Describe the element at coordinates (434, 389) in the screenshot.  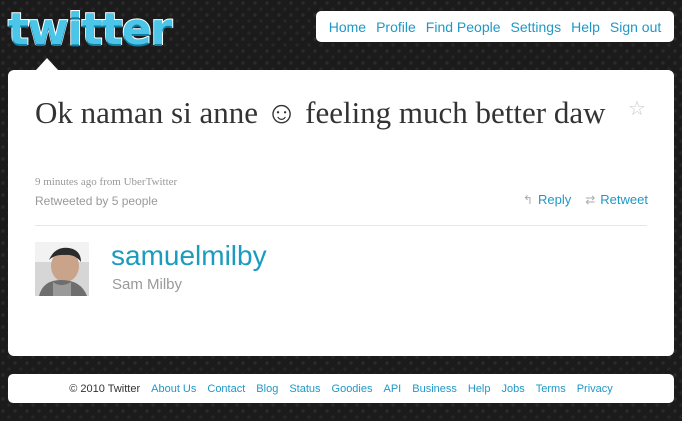
I see `footer-business: Business` at that location.